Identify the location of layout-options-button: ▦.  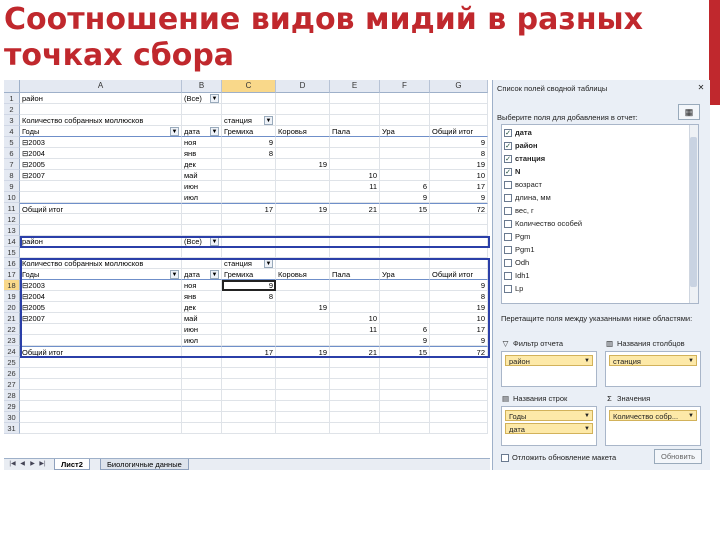
(689, 112).